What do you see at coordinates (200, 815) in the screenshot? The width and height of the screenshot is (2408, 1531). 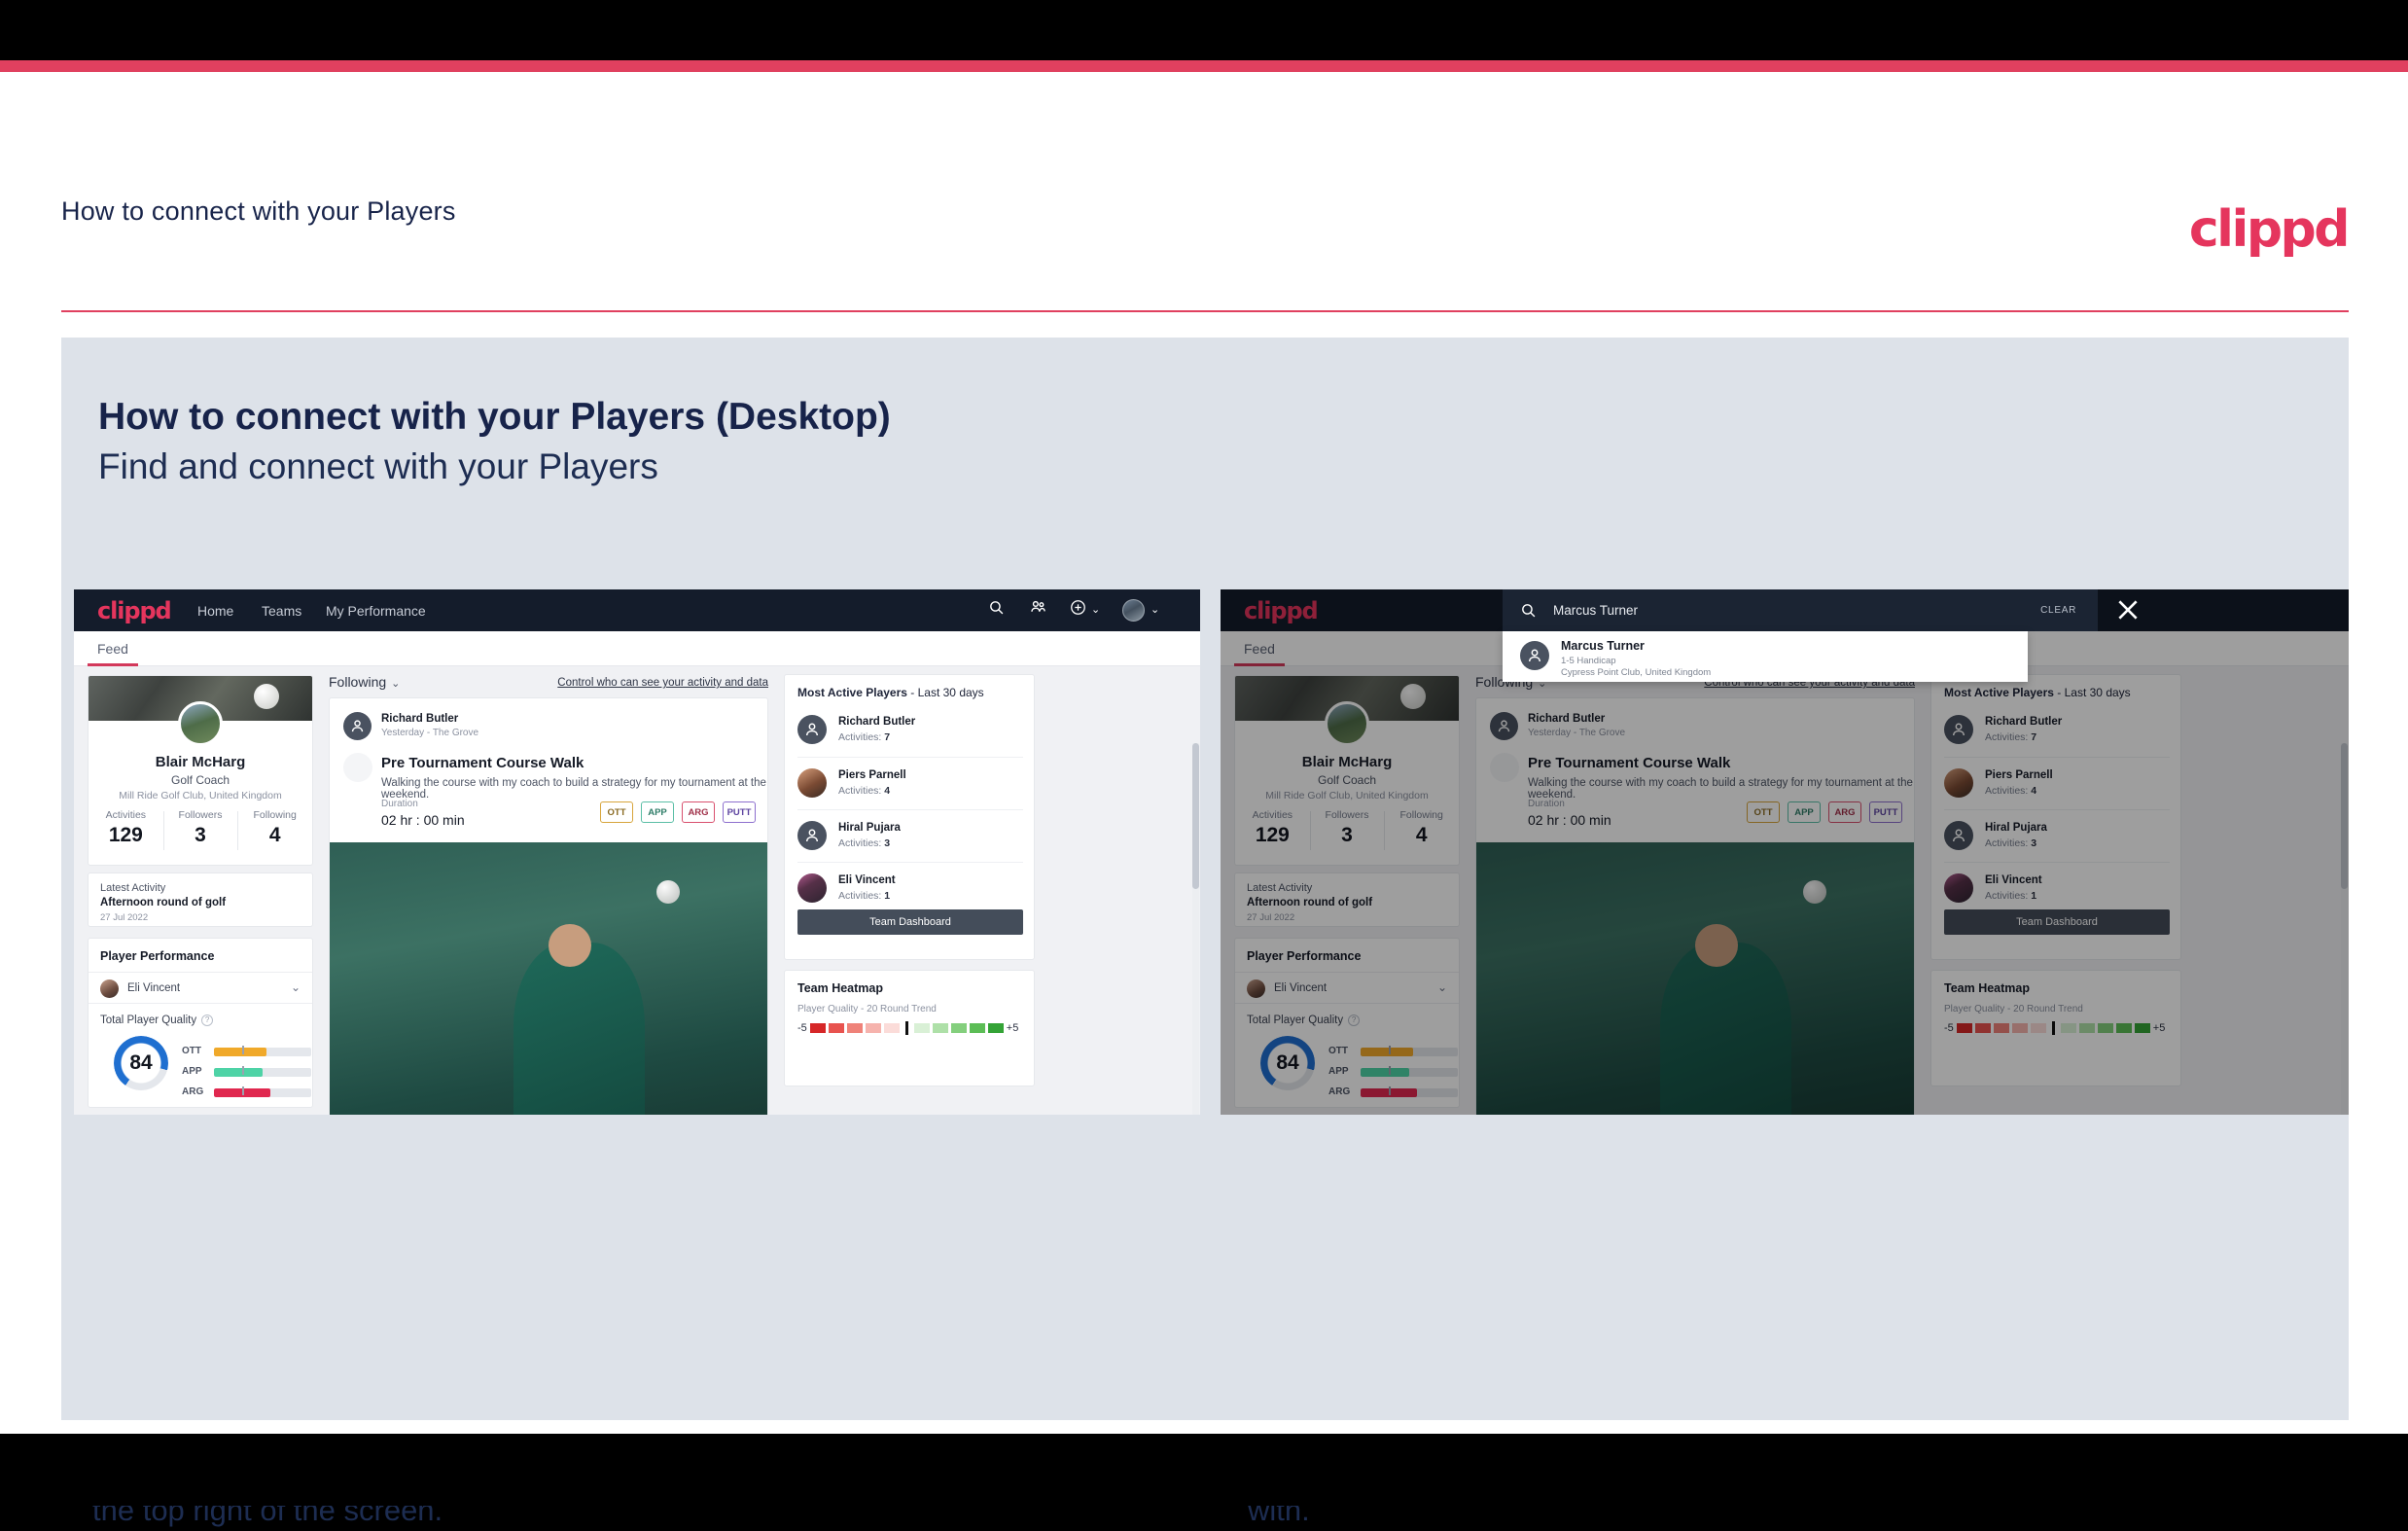 I see `stat-label: Followers` at bounding box center [200, 815].